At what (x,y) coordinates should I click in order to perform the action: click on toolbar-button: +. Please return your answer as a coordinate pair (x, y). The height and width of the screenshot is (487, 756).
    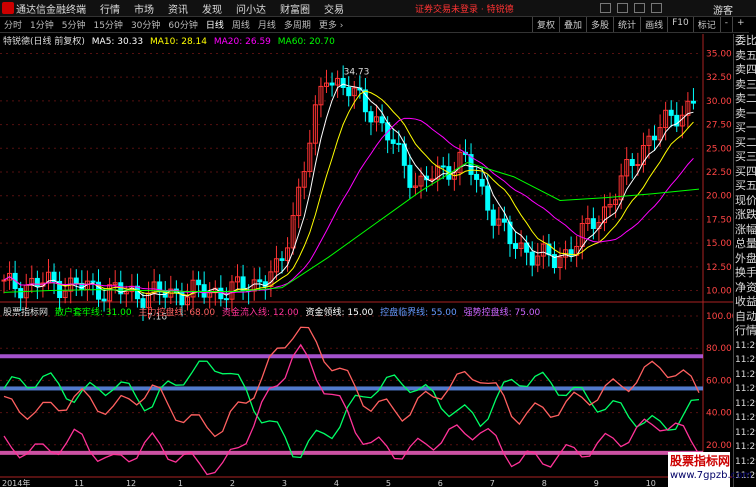
    Looking at the image, I should click on (740, 24).